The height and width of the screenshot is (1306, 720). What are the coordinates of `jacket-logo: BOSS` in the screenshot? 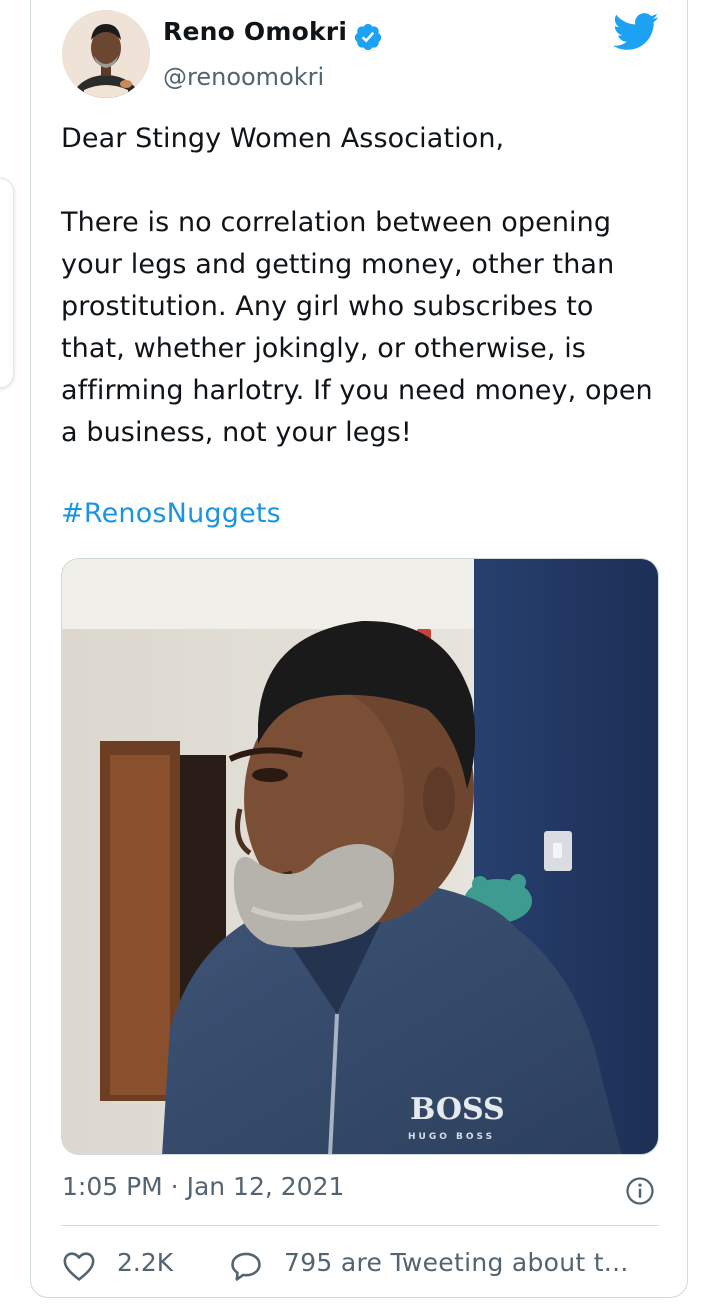 It's located at (457, 1109).